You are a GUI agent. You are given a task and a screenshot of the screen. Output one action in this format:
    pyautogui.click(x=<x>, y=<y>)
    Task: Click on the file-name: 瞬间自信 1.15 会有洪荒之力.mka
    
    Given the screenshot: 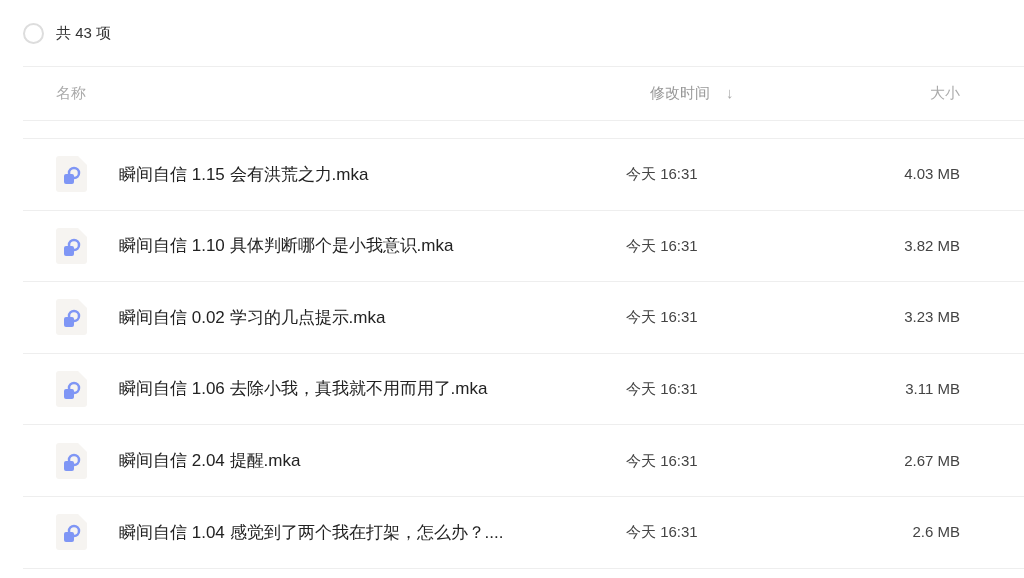 What is the action you would take?
    pyautogui.click(x=244, y=174)
    